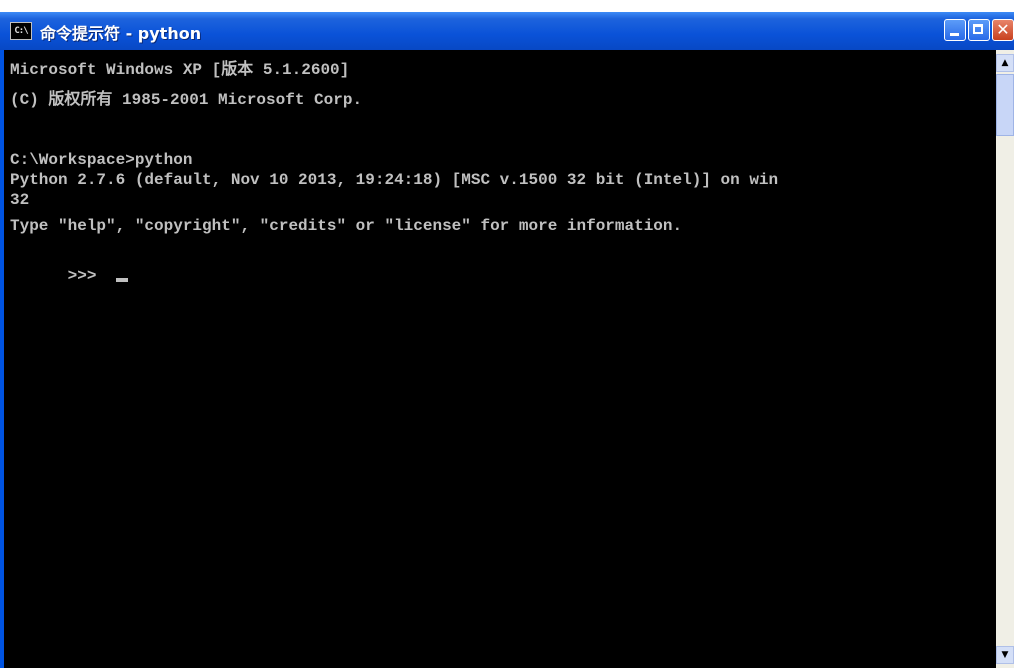  What do you see at coordinates (1005, 359) in the screenshot?
I see `vertical-scrollbar: ▲ ▼` at bounding box center [1005, 359].